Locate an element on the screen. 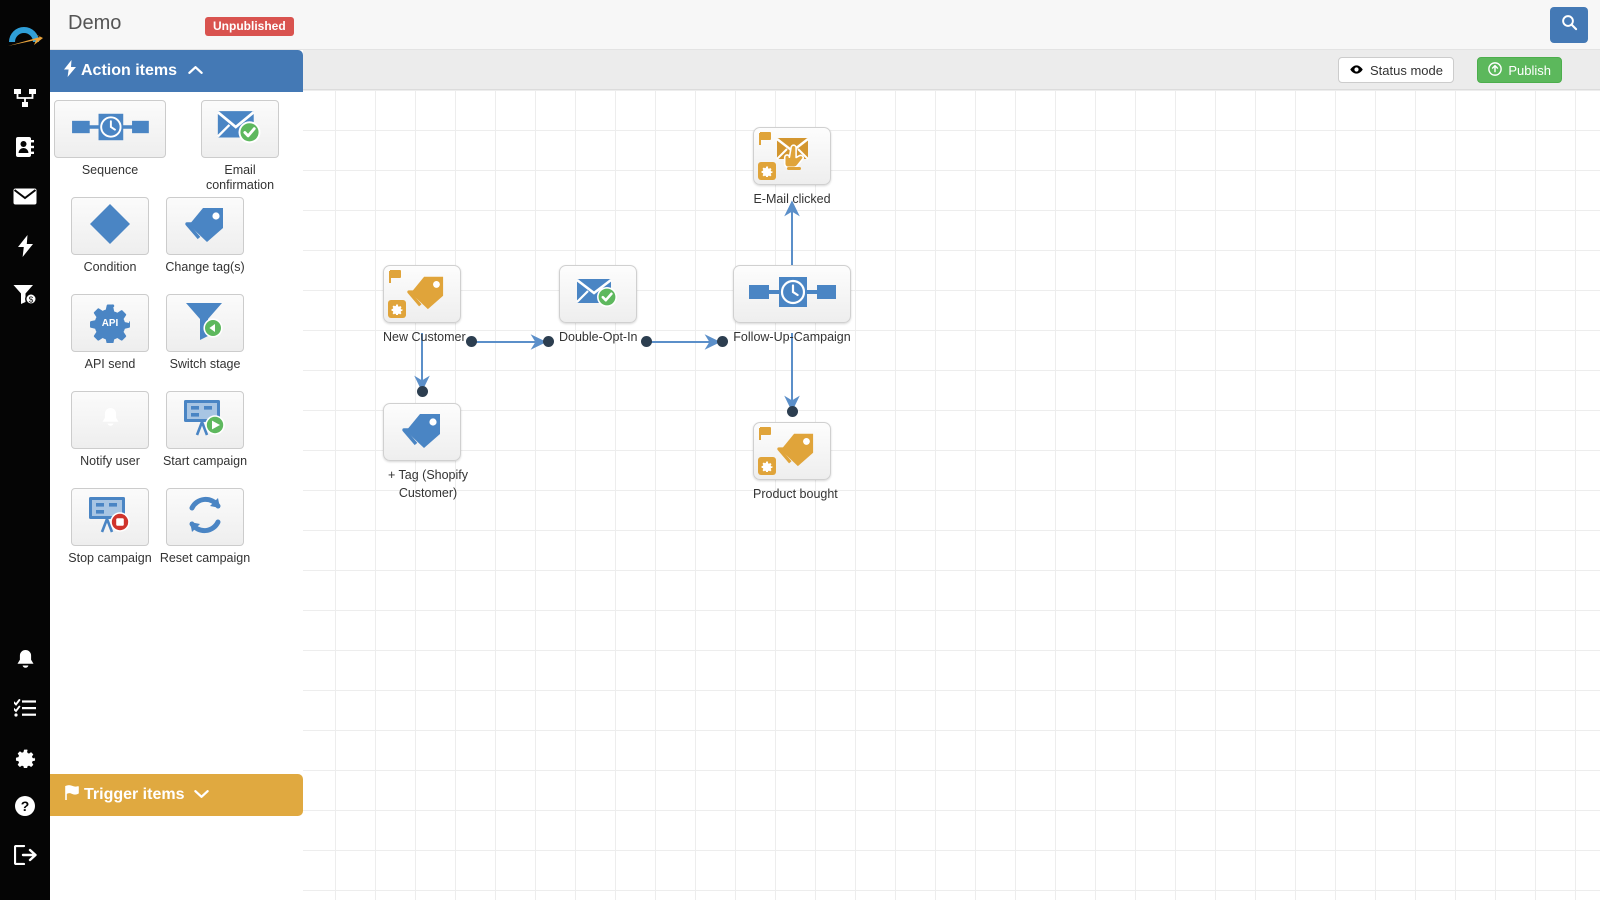 The height and width of the screenshot is (900, 1600). node-double-opt-in: Double-Opt-In is located at coordinates (598, 305).